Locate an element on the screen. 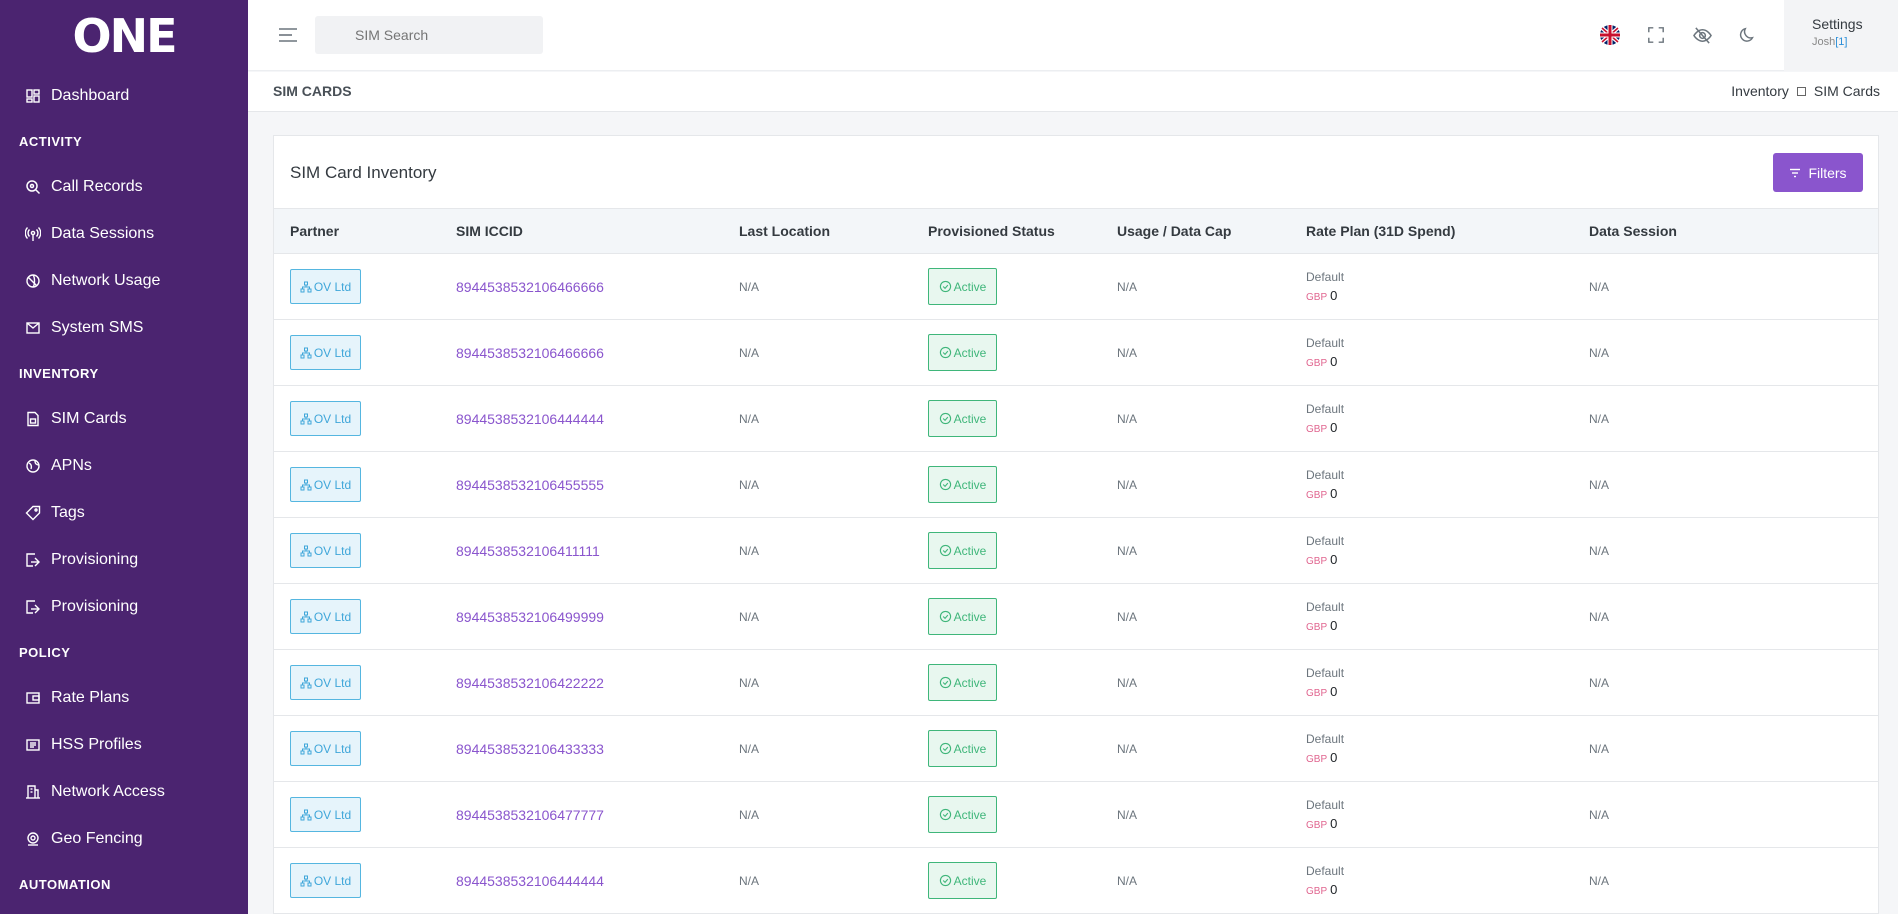 The image size is (1898, 914). sidebar-item-provisioning: Provisioning is located at coordinates (124, 559).